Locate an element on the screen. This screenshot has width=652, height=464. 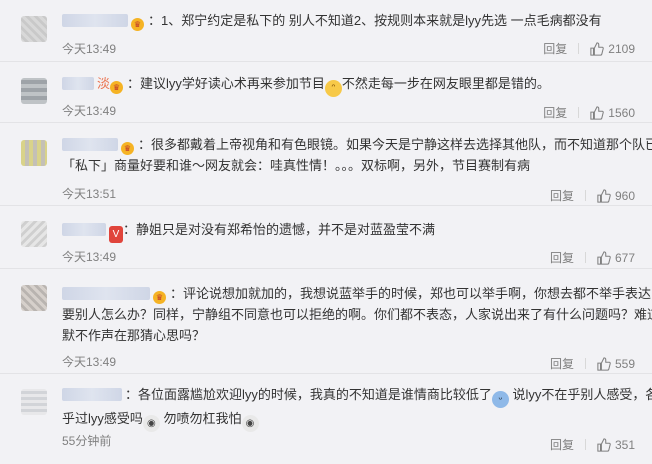
like-button: 677 is located at coordinates (616, 258).